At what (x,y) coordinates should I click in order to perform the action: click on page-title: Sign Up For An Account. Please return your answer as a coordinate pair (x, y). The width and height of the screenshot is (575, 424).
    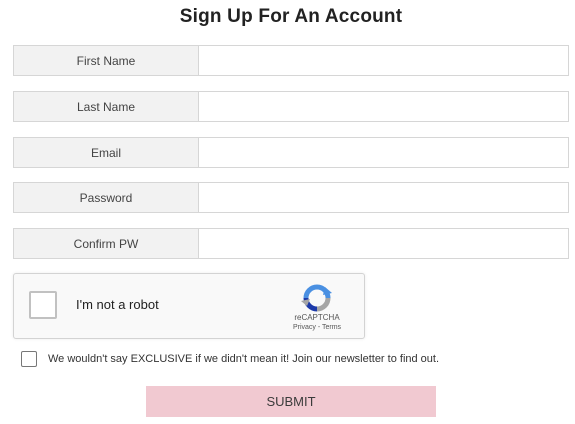
    Looking at the image, I should click on (291, 16).